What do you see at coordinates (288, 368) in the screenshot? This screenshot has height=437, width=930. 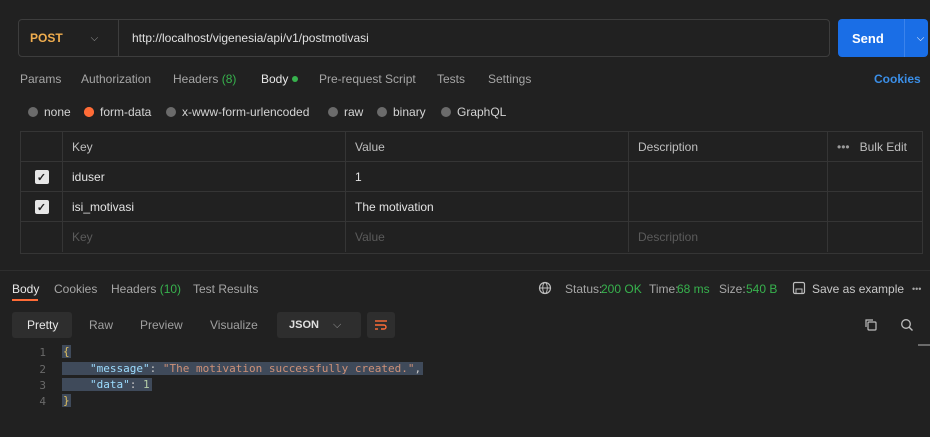 I see `json-string-value: "The motivation successfully created."` at bounding box center [288, 368].